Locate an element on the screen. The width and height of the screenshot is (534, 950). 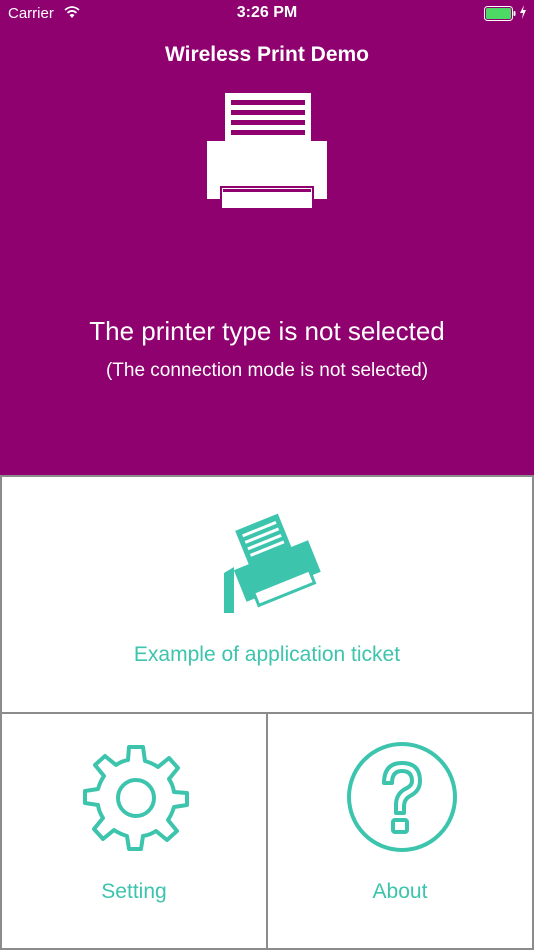
connection-status-subtitle: (The connection mode is not selected) is located at coordinates (267, 370).